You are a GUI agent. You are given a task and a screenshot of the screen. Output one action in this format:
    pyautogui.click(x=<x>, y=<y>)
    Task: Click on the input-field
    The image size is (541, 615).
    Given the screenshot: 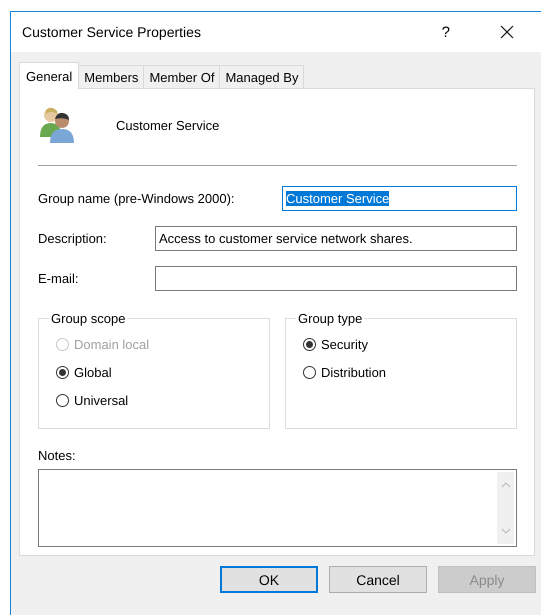 What is the action you would take?
    pyautogui.click(x=336, y=278)
    